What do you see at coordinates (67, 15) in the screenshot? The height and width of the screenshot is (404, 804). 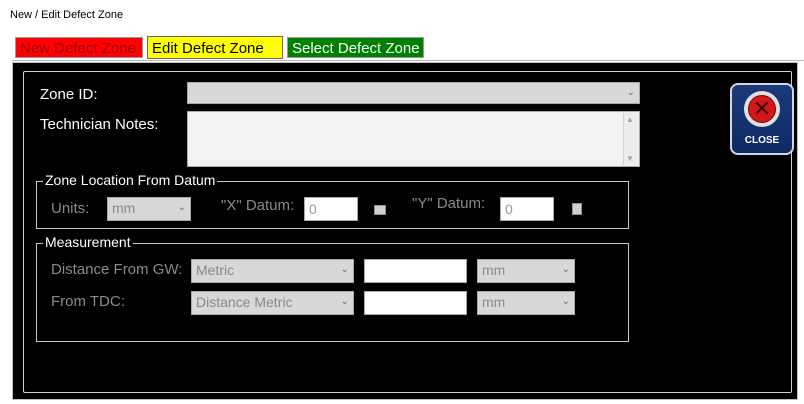 I see `window-title: New / Edit Defect Zone` at bounding box center [67, 15].